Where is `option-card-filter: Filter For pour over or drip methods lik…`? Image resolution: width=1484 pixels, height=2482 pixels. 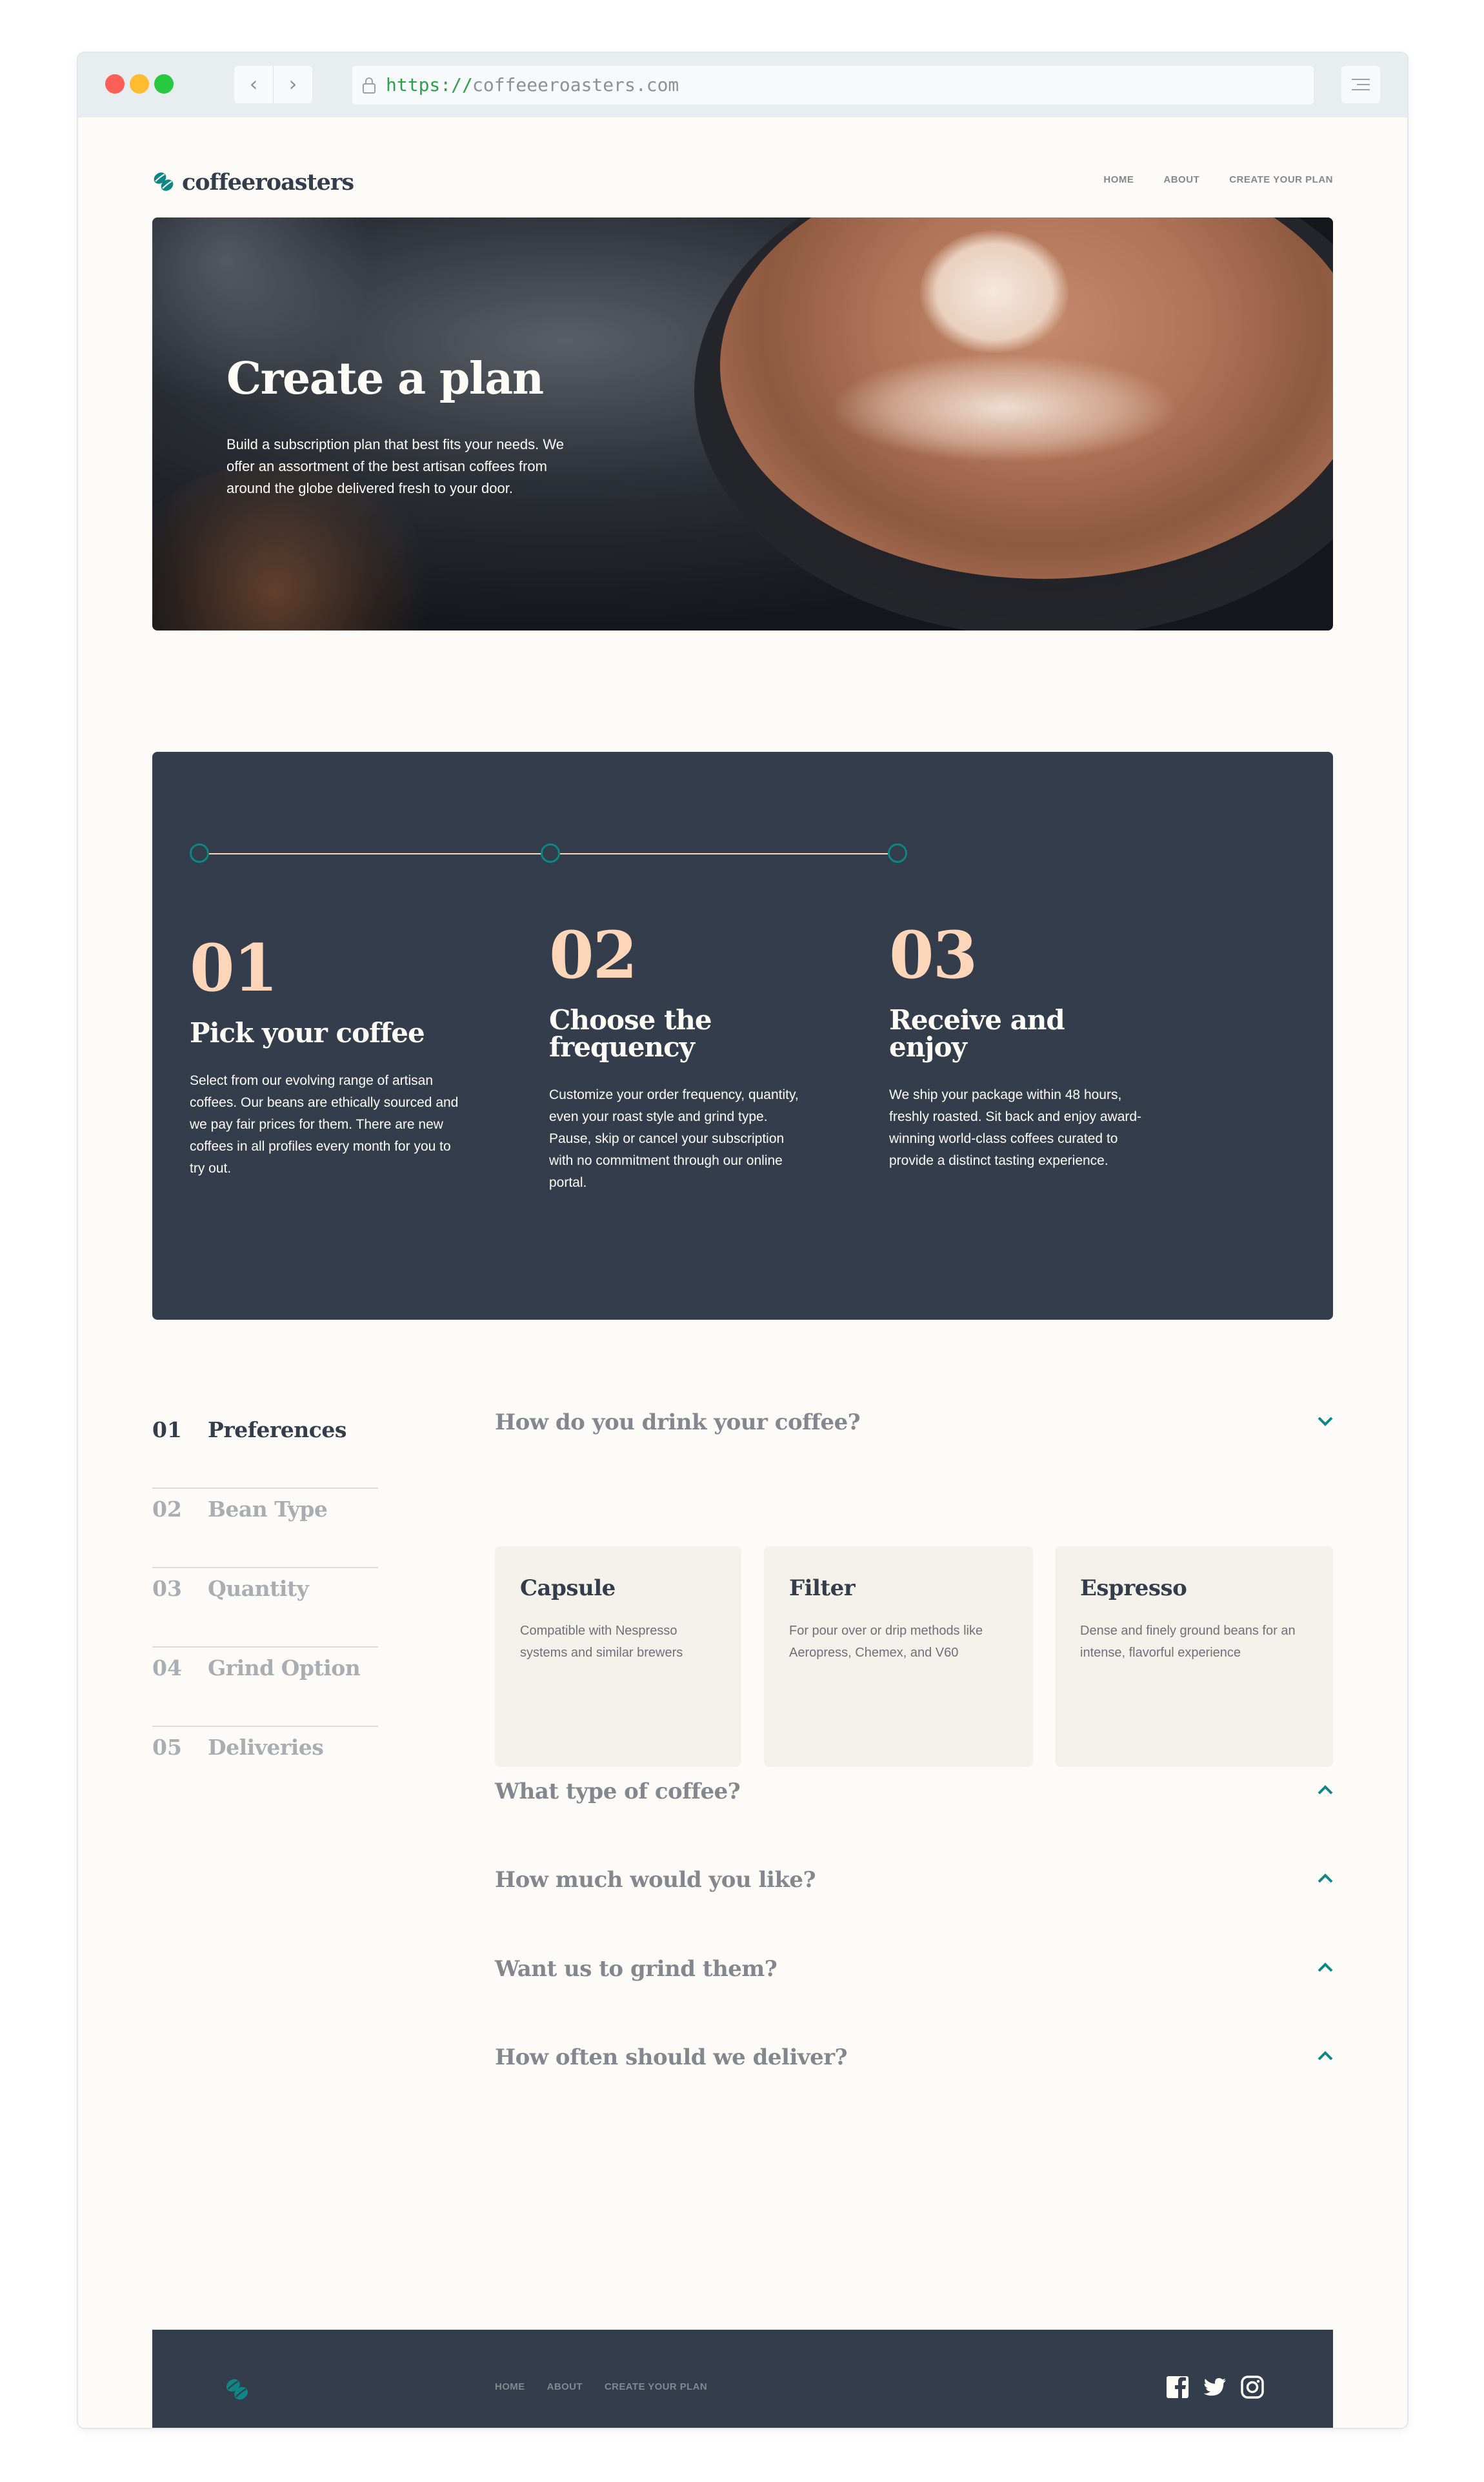
option-card-filter: Filter For pour over or drip methods lik… is located at coordinates (898, 1656).